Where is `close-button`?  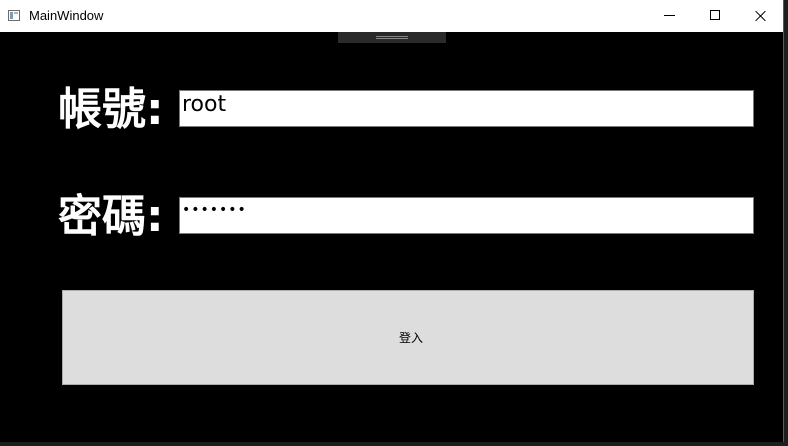 close-button is located at coordinates (761, 16).